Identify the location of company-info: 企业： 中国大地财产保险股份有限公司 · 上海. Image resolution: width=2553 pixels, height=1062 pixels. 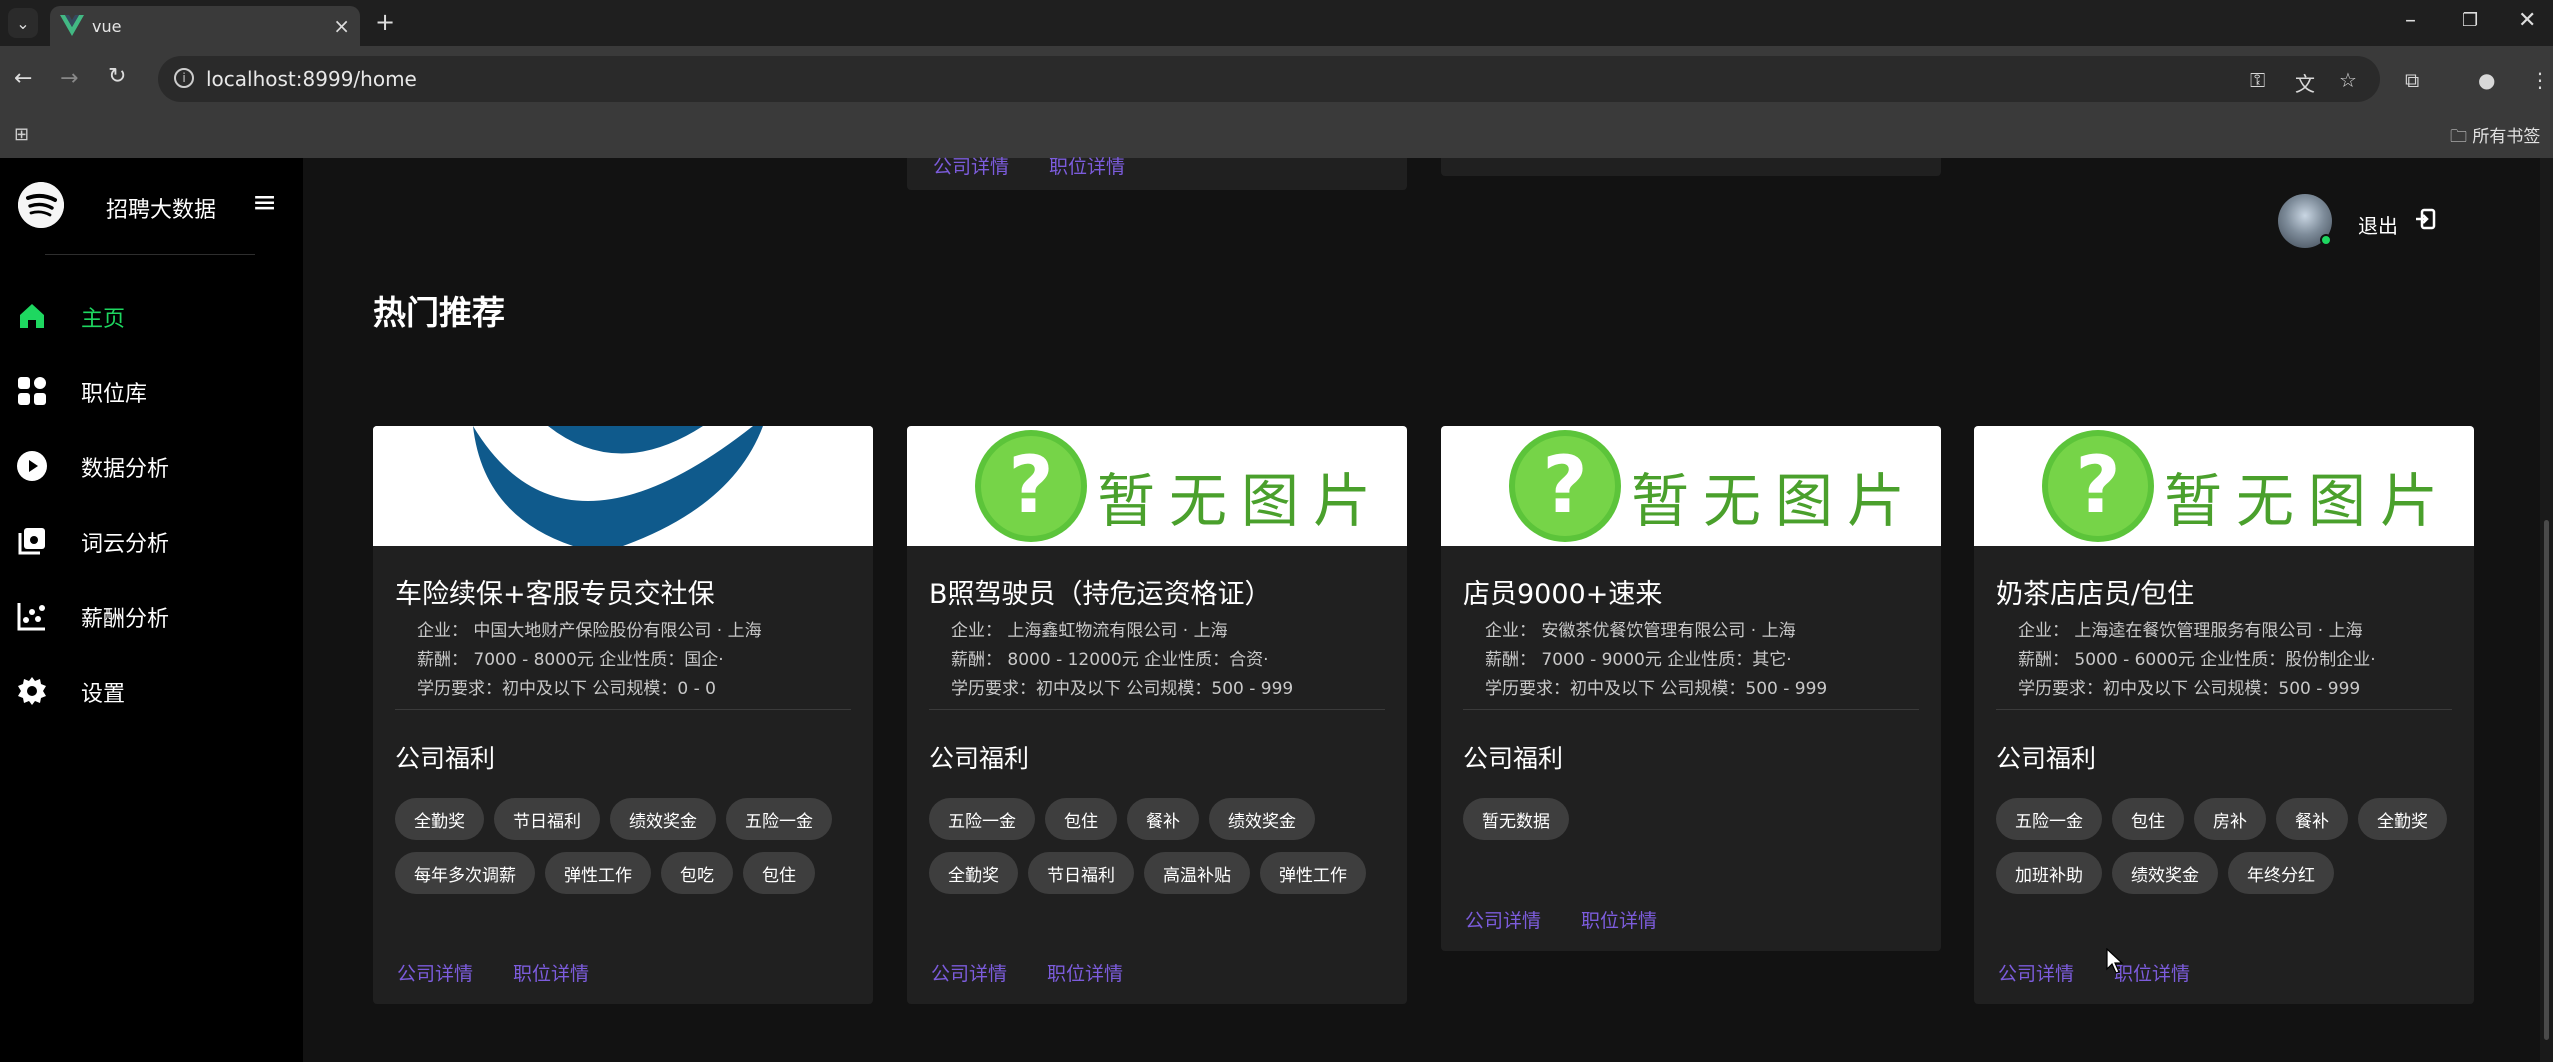
(589, 631).